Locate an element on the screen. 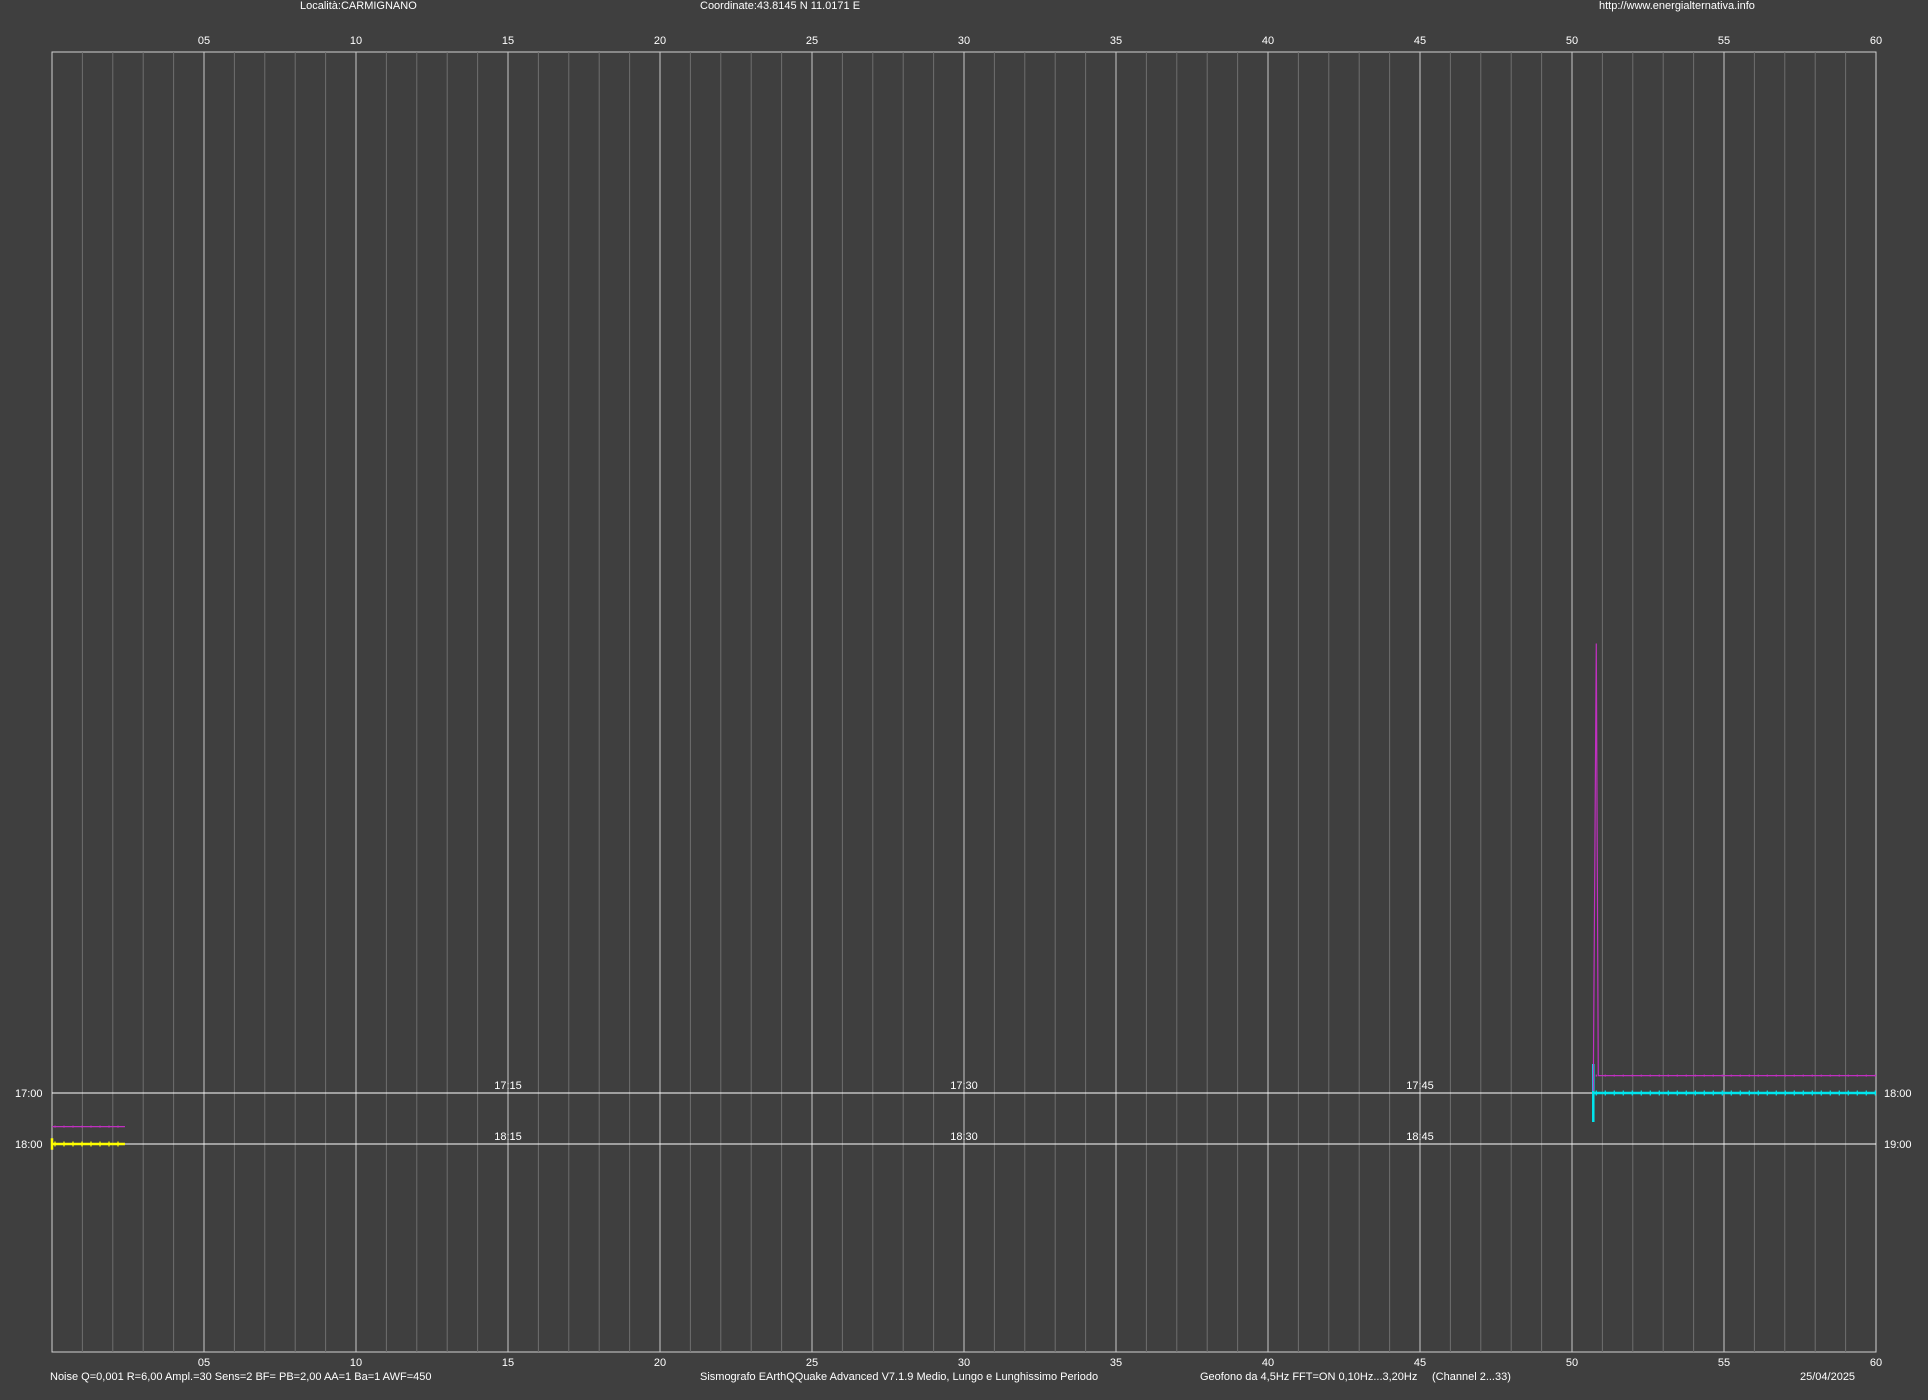  top-x-tick-label: 40 is located at coordinates (1268, 41).